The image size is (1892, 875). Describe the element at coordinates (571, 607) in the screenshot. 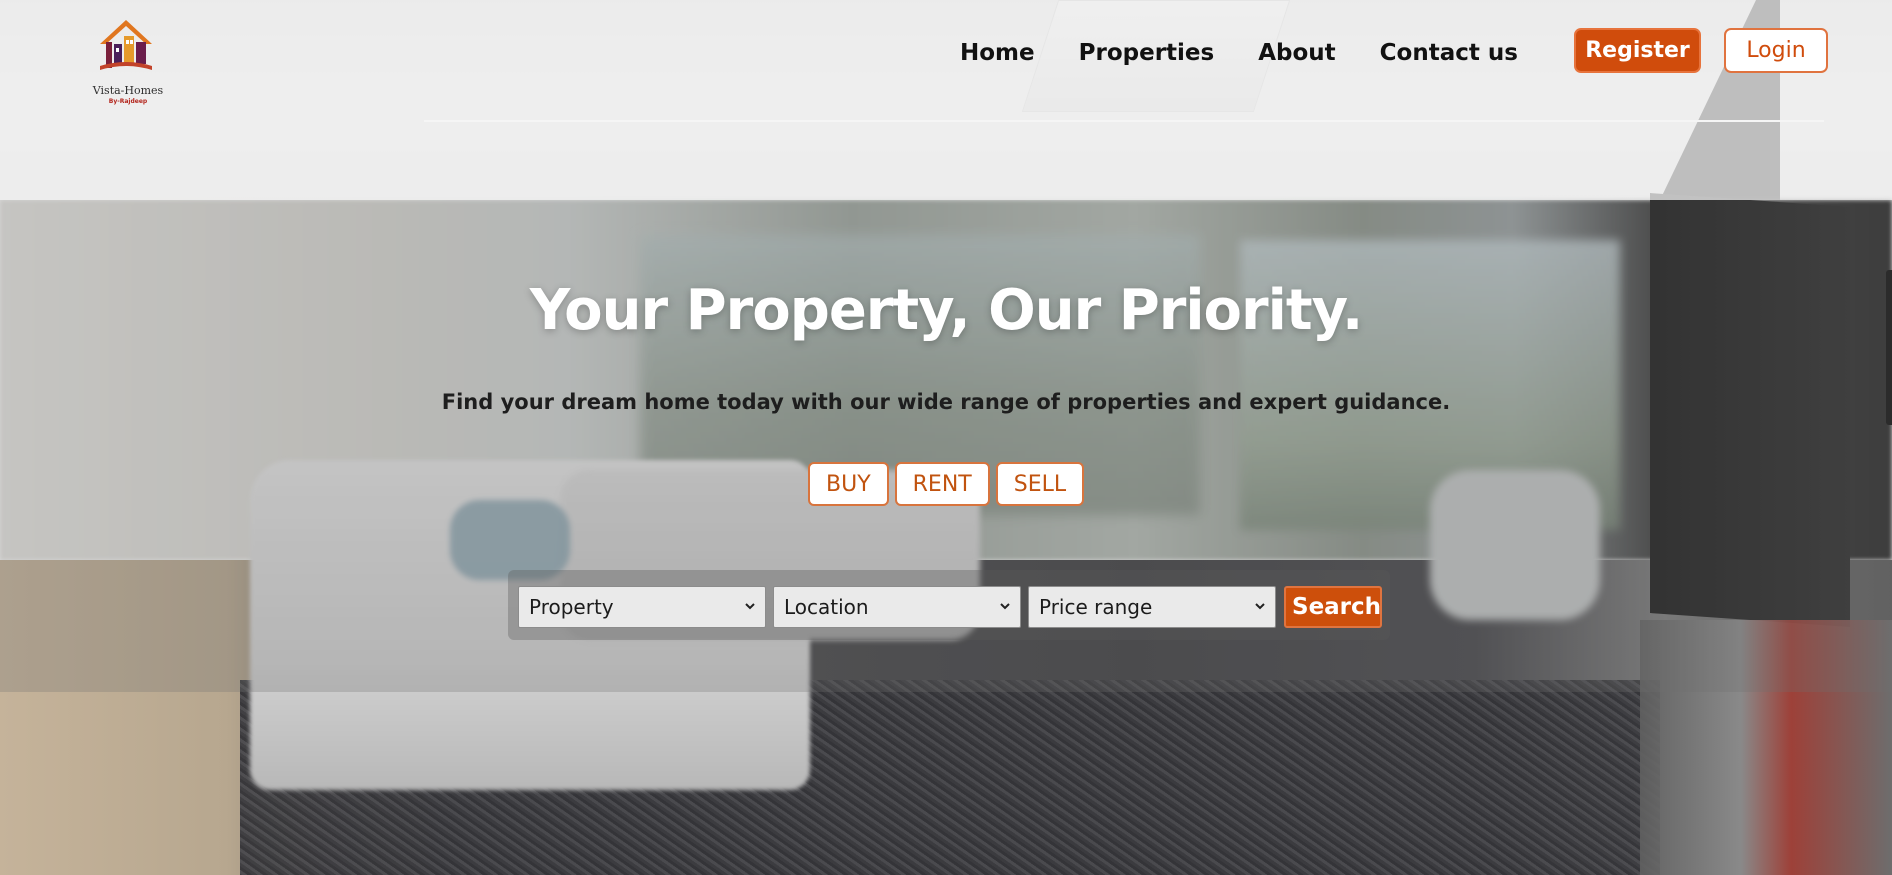

I see `property-type-select-value: Property` at that location.